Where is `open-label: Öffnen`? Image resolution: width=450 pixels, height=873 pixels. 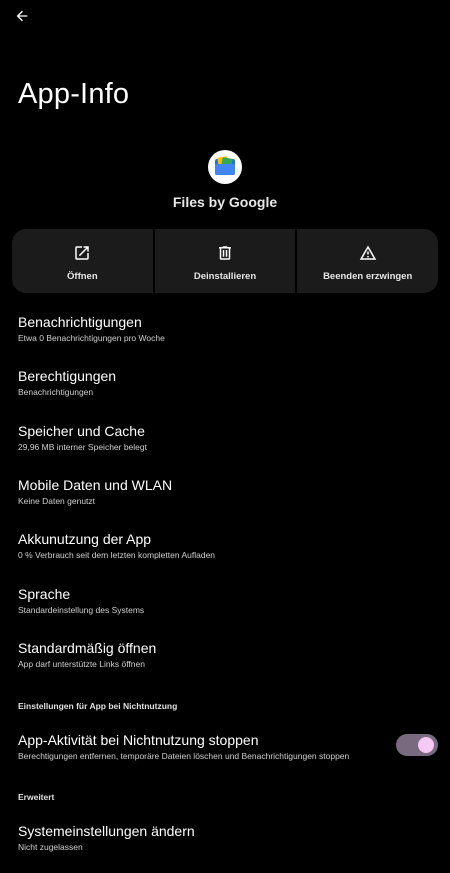
open-label: Öffnen is located at coordinates (82, 276).